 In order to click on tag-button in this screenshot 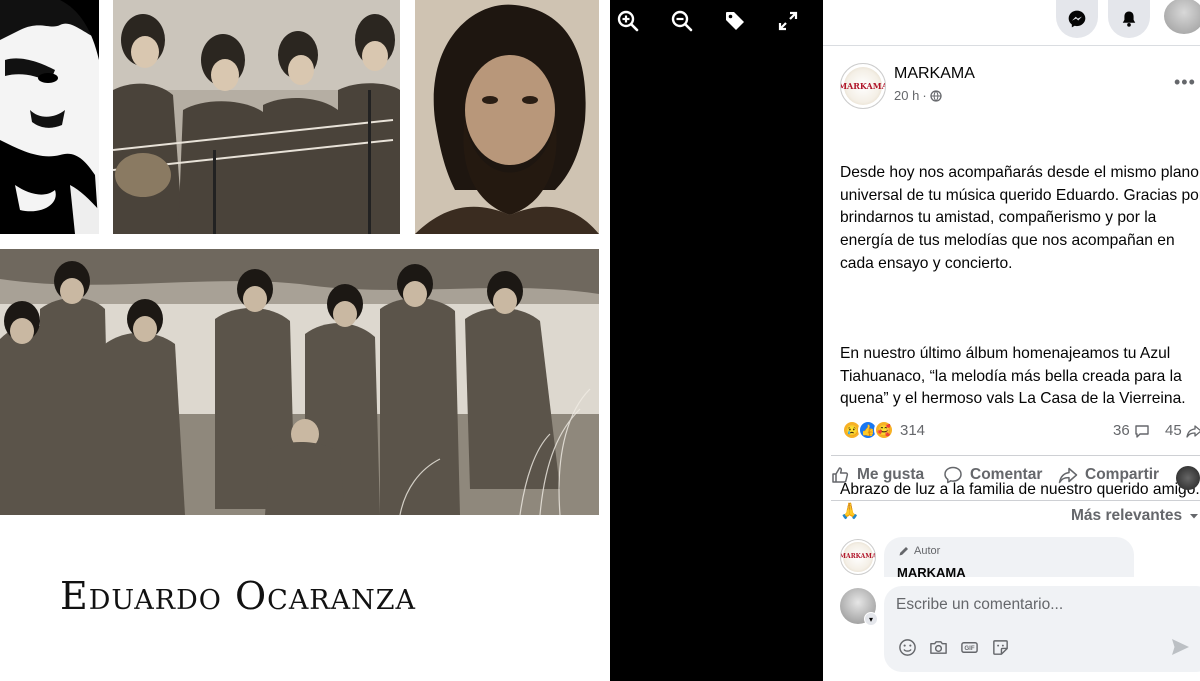, I will do `click(735, 21)`.